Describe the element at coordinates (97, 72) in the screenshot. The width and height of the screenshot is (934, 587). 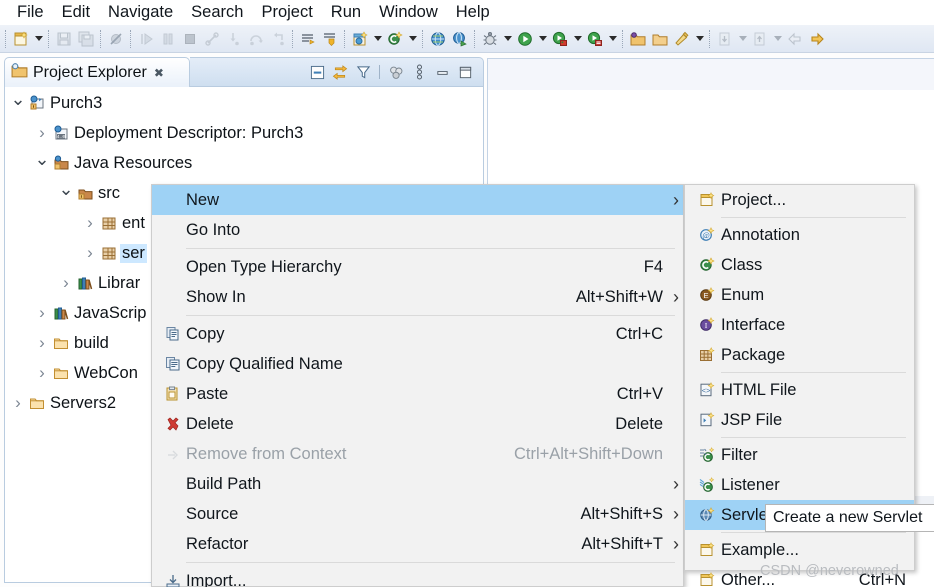
I see `tab-project-explorer: Project Explorer ✖` at that location.